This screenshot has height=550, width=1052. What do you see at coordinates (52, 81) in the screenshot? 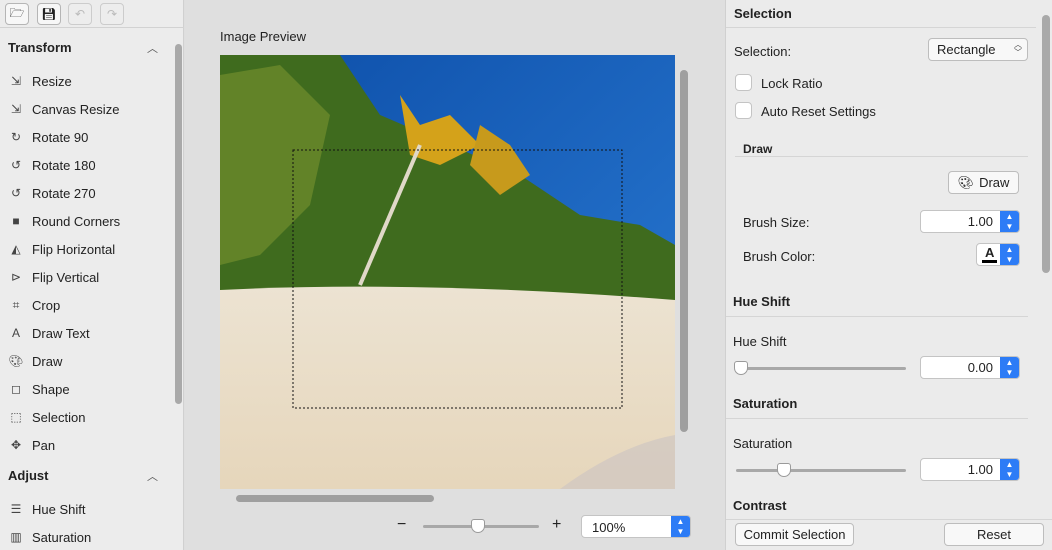
I see `sidebar-item-label: Resize` at bounding box center [52, 81].